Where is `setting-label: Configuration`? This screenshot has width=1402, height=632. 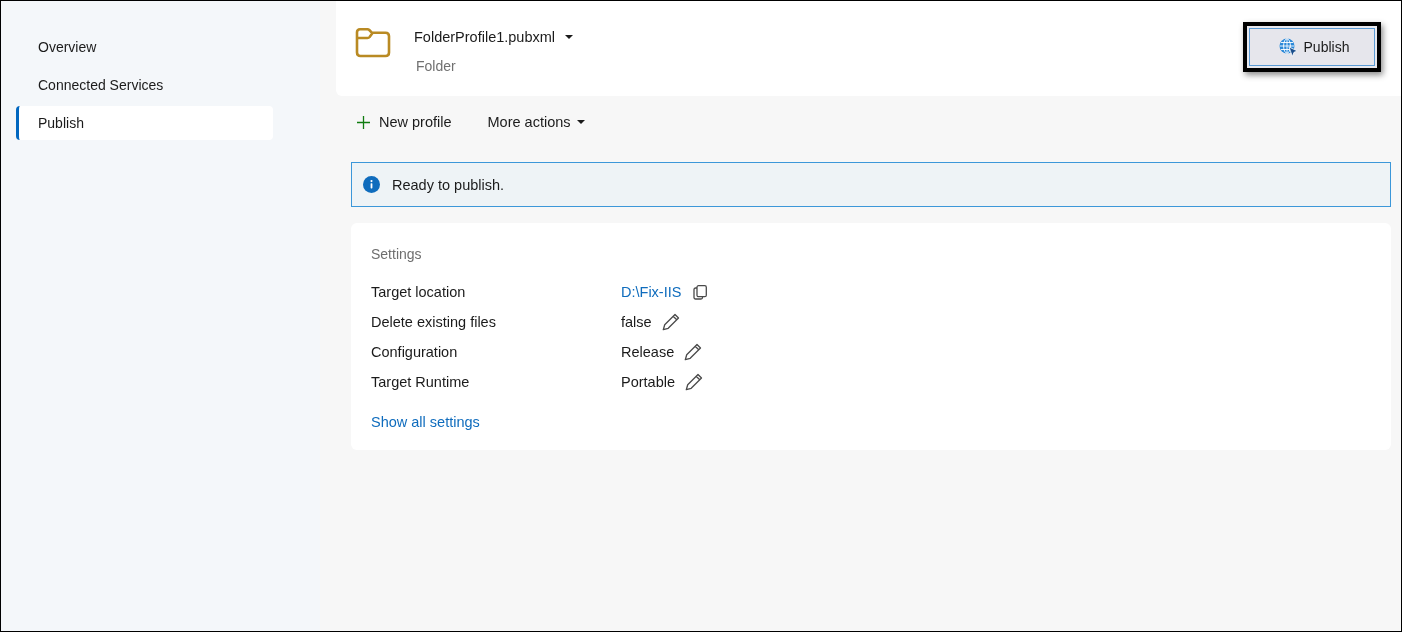 setting-label: Configuration is located at coordinates (415, 352).